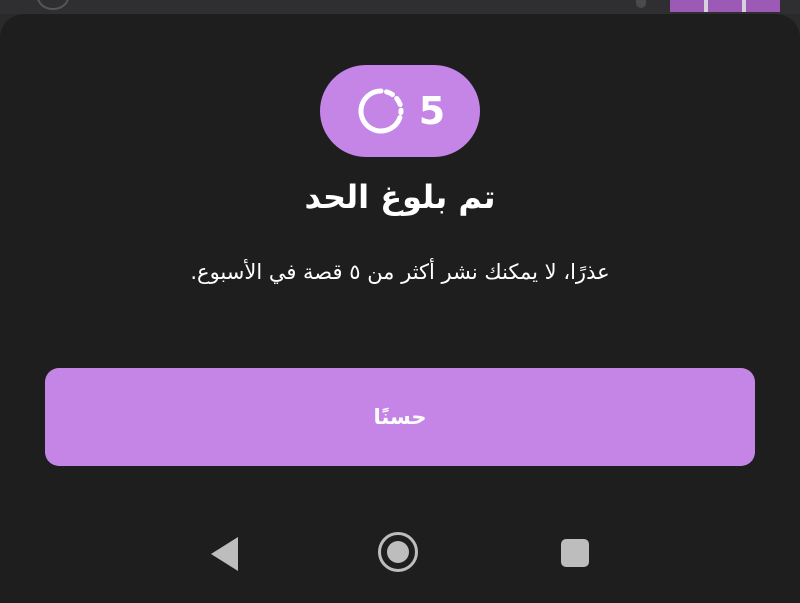 Image resolution: width=800 pixels, height=603 pixels. I want to click on home-icon-center, so click(398, 552).